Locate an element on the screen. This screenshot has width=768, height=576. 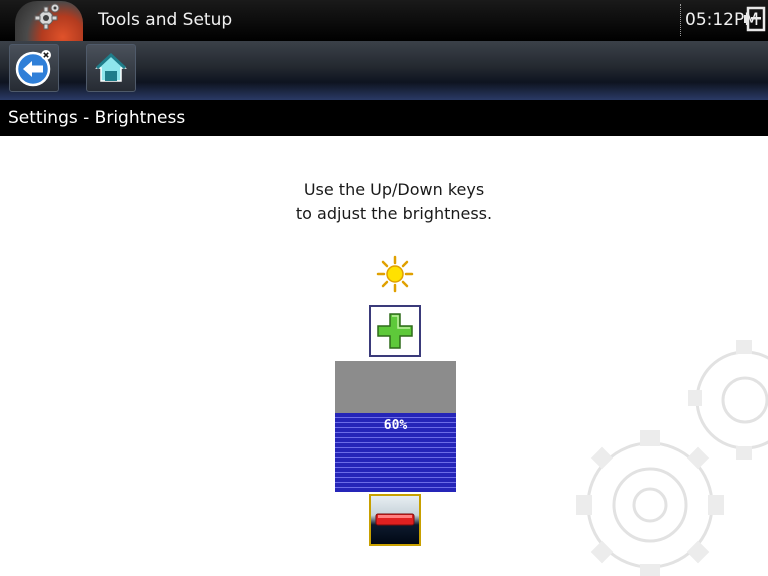
title-bar: Tools and Setup 05:12PM is located at coordinates (384, 20).